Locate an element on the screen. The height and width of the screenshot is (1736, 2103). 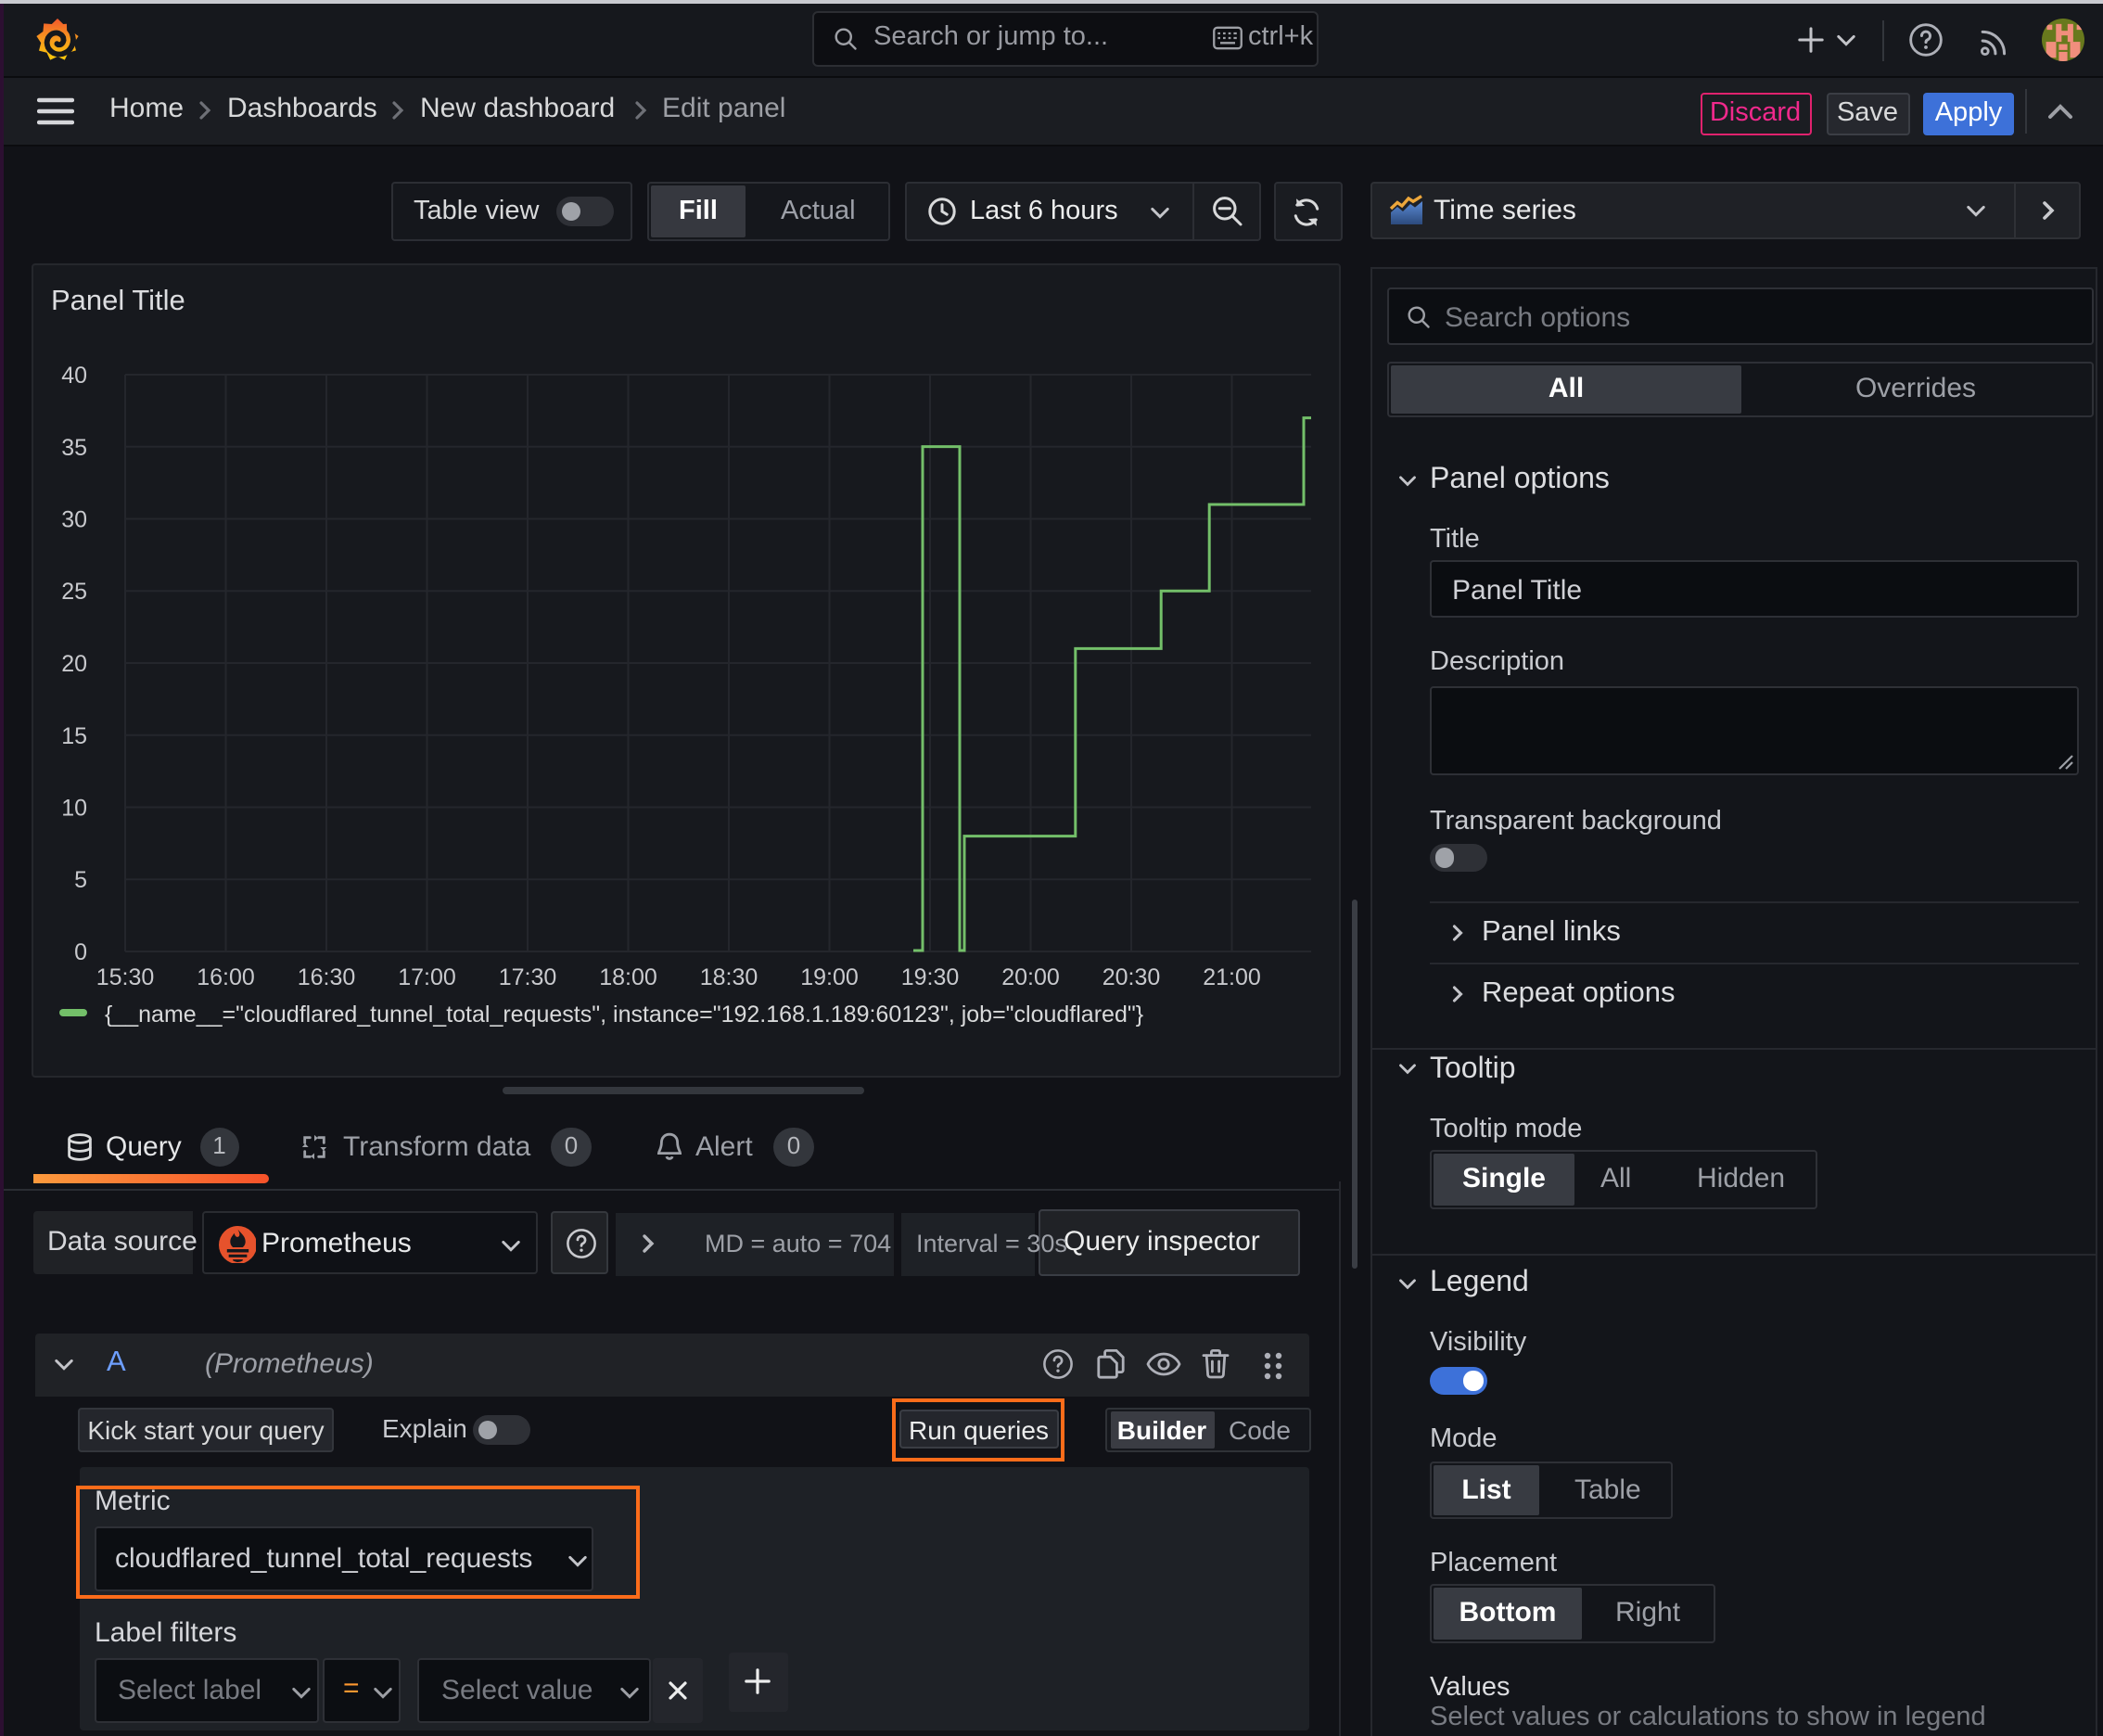
svg-text: 18:30 is located at coordinates (728, 976).